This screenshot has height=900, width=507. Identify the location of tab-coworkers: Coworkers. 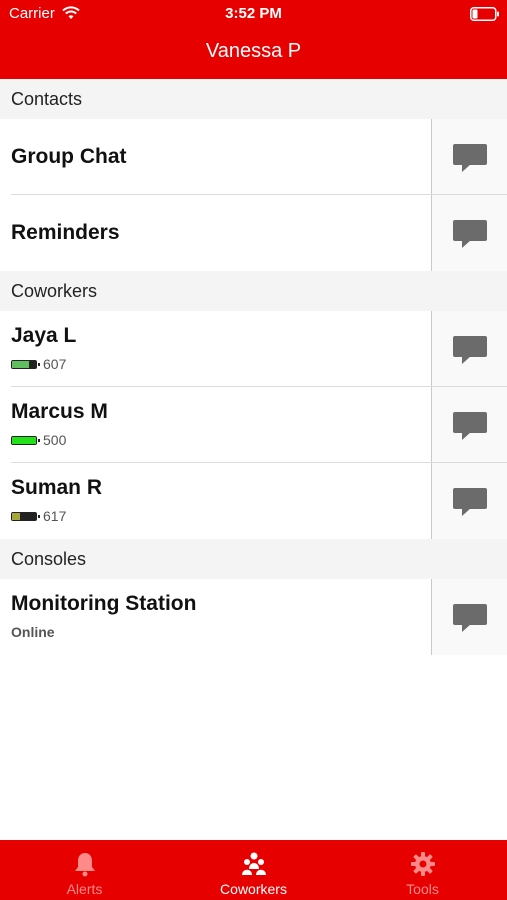
(253, 870).